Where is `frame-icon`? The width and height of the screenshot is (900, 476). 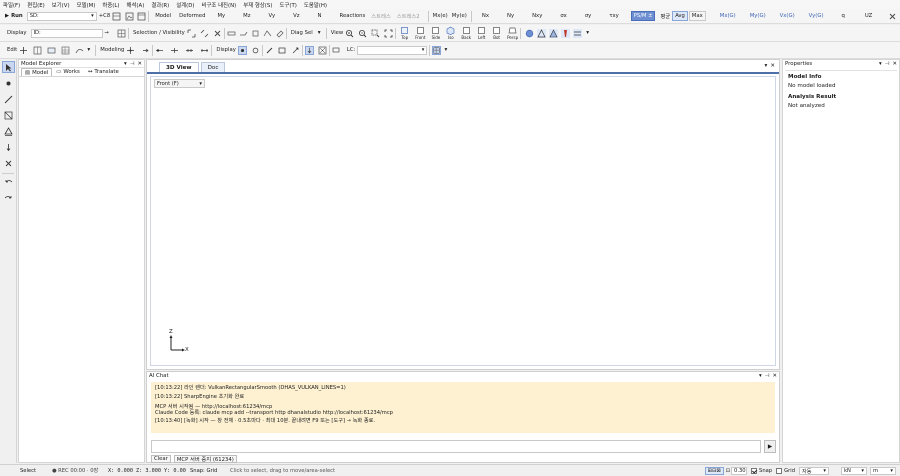
frame-icon is located at coordinates (282, 50).